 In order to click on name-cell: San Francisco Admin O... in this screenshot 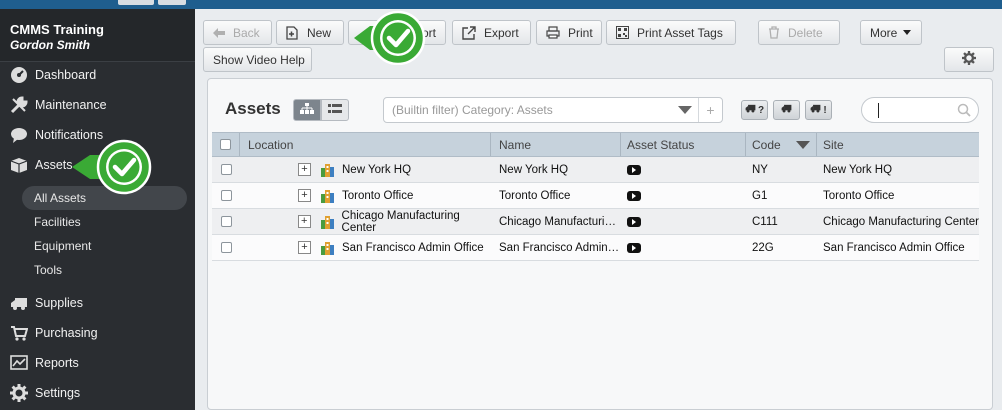, I will do `click(560, 247)`.